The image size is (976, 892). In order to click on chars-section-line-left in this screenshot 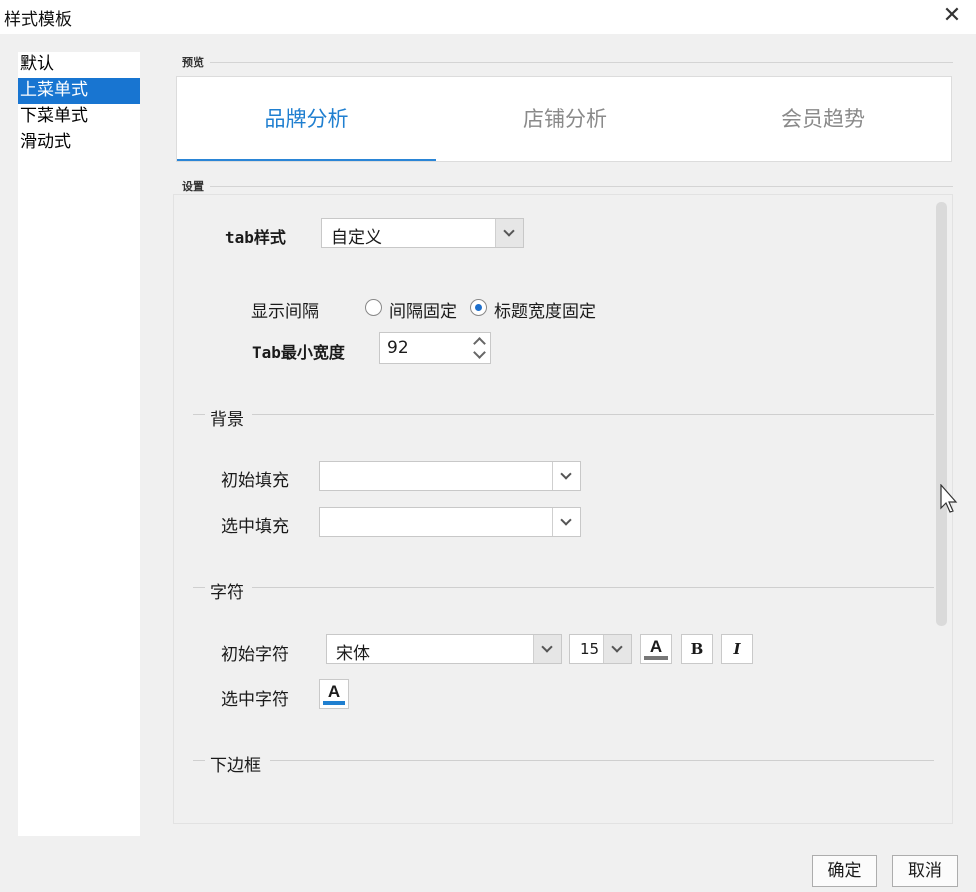, I will do `click(199, 587)`.